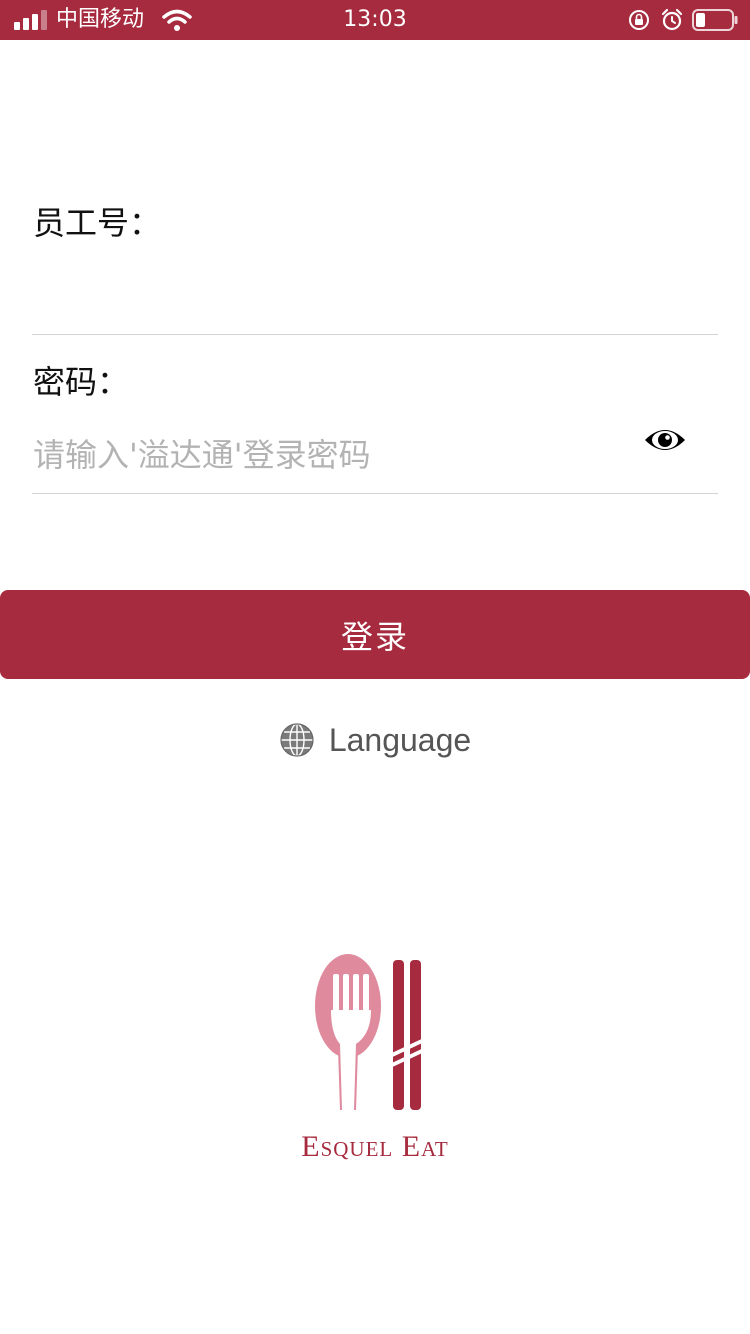 The image size is (750, 1334). I want to click on password-label: 密码：, so click(81, 382).